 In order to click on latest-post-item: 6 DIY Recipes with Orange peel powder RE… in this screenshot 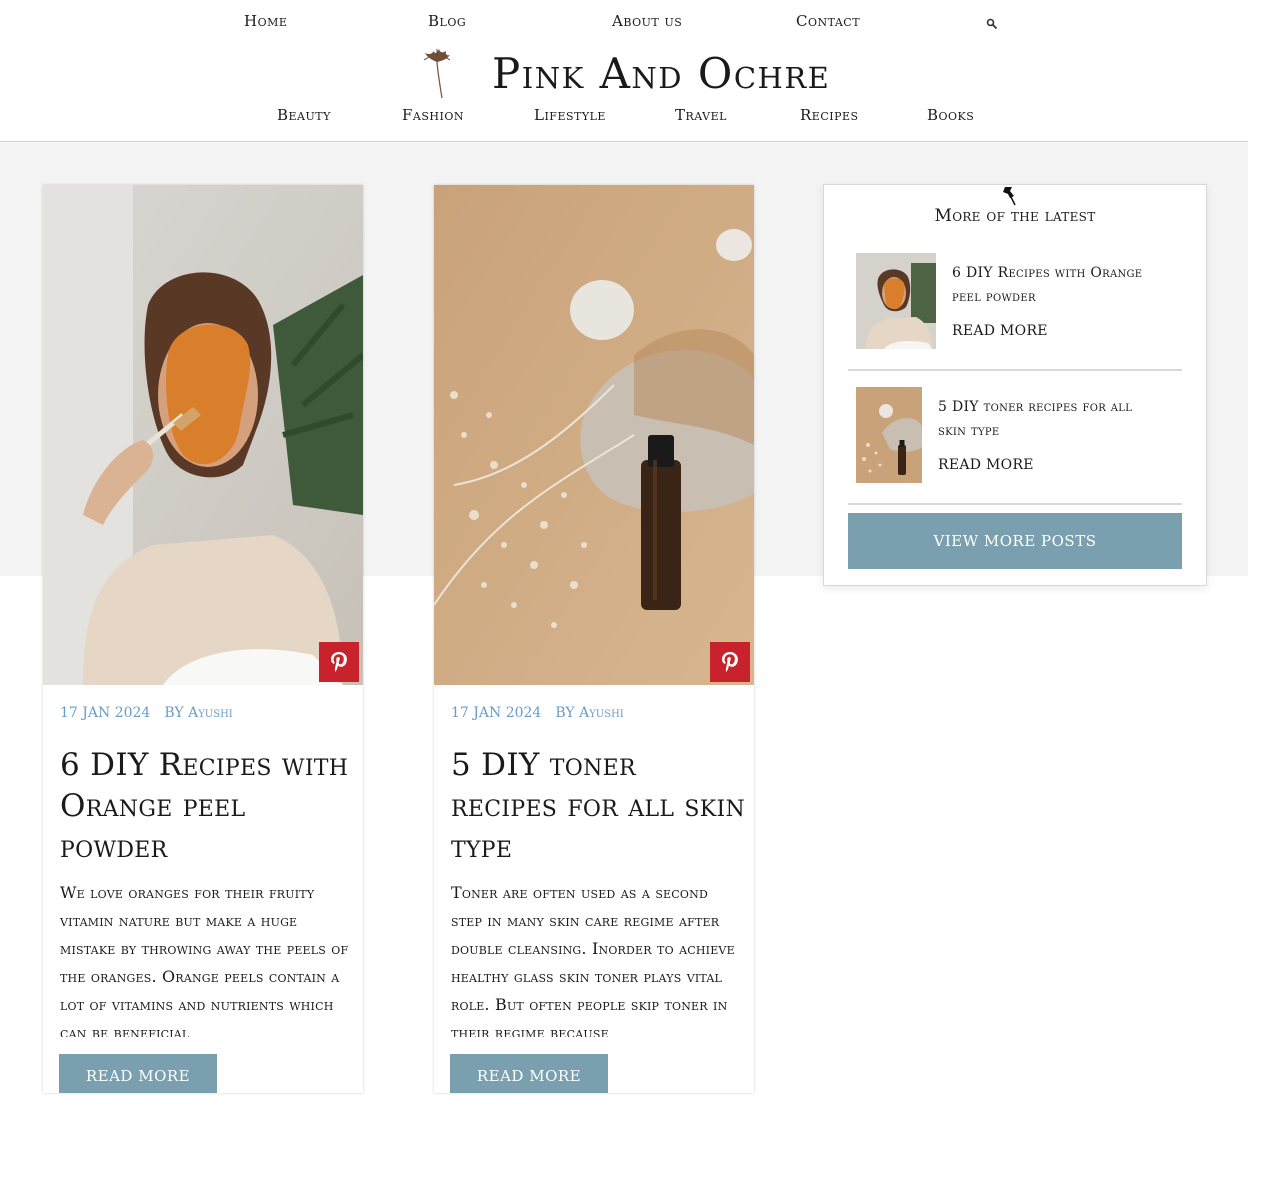, I will do `click(1015, 303)`.